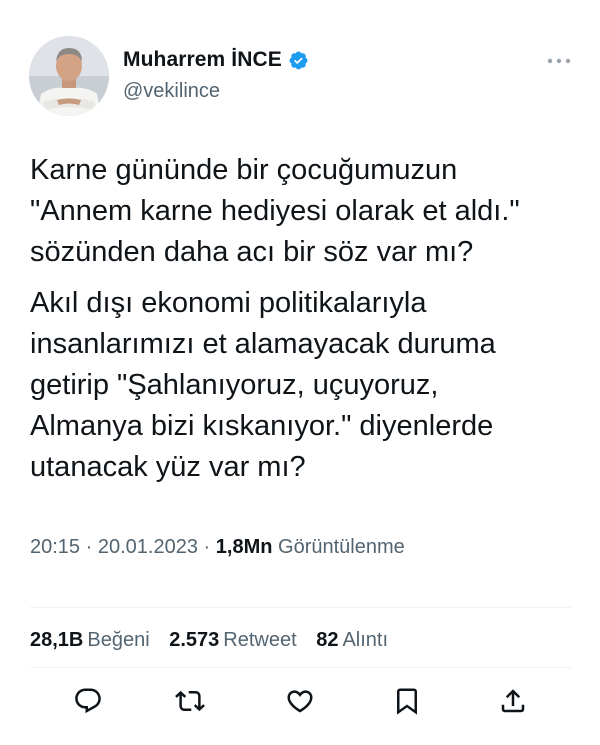 The image size is (600, 745). I want to click on like-button, so click(300, 701).